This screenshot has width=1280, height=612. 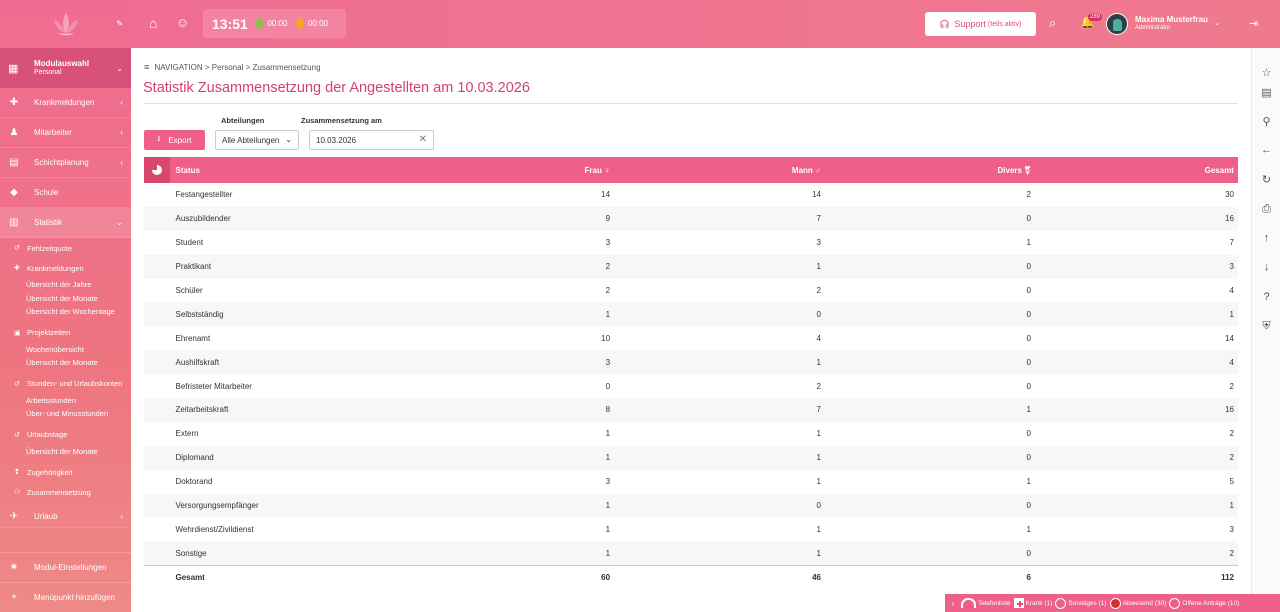 What do you see at coordinates (48, 222) in the screenshot?
I see `sidebar-item-label: Statistik` at bounding box center [48, 222].